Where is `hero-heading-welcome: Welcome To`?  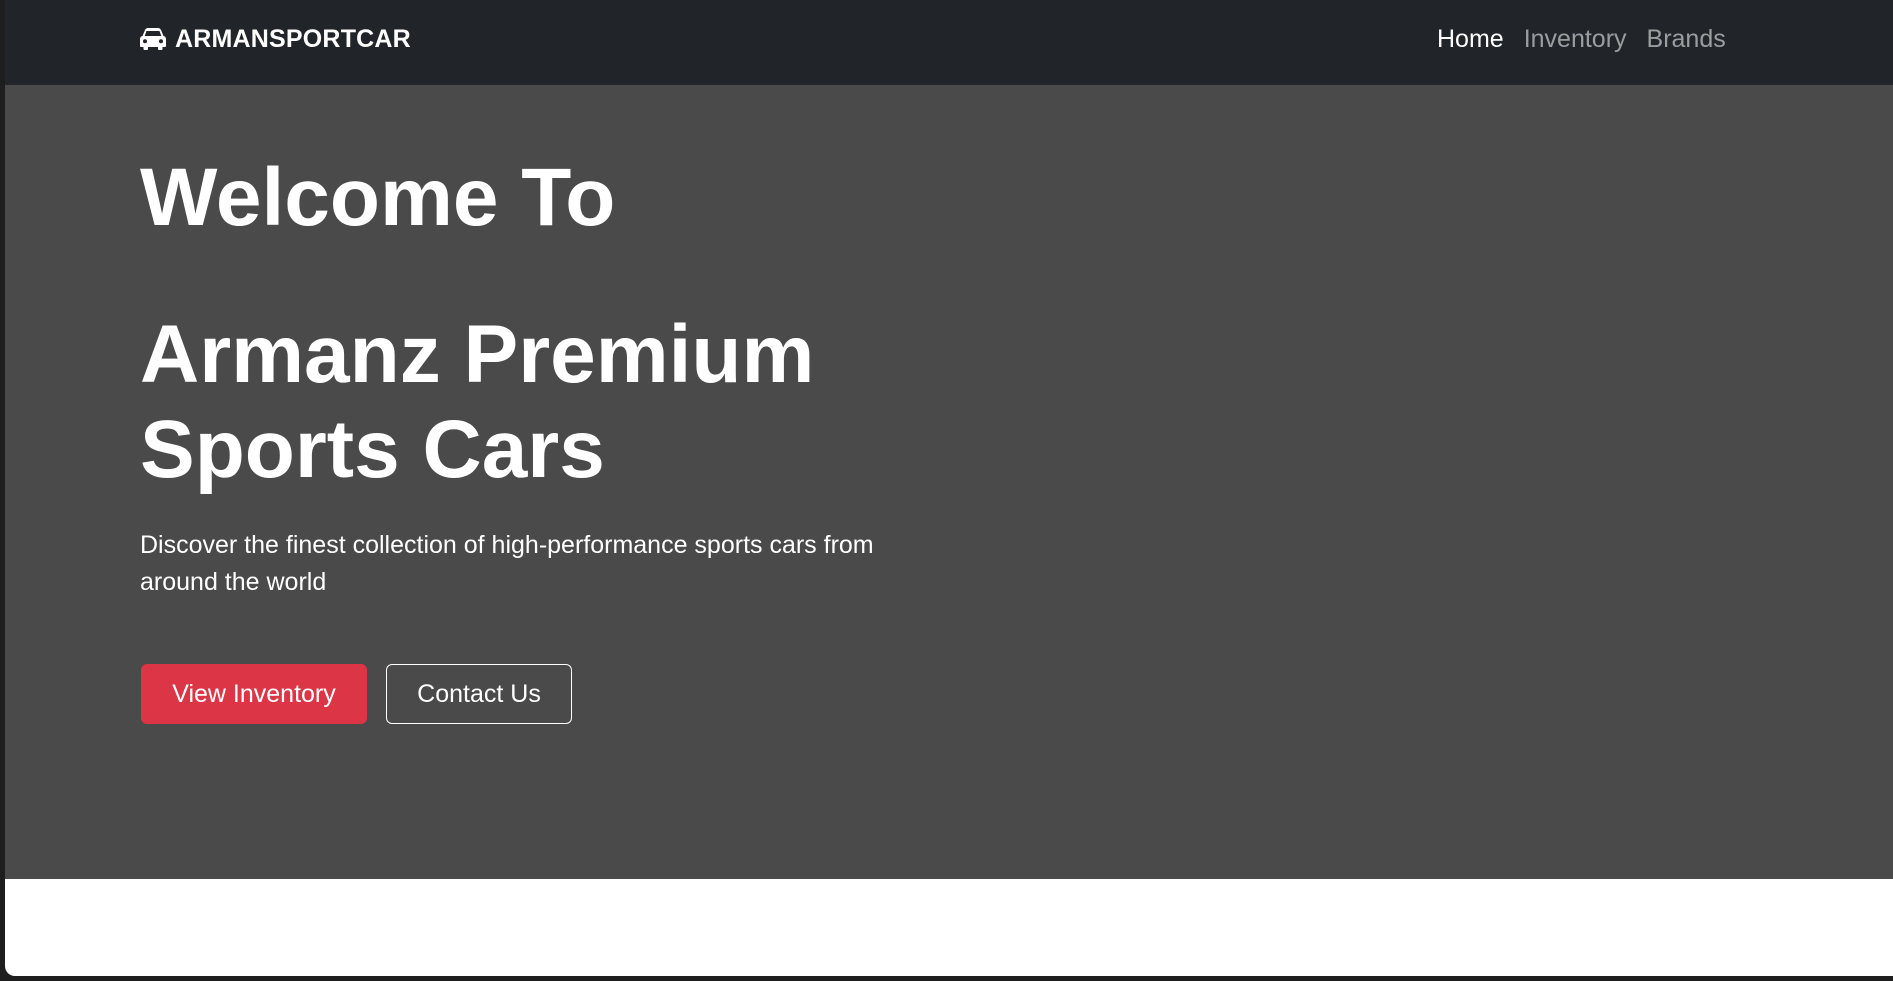
hero-heading-welcome: Welcome To is located at coordinates (378, 197).